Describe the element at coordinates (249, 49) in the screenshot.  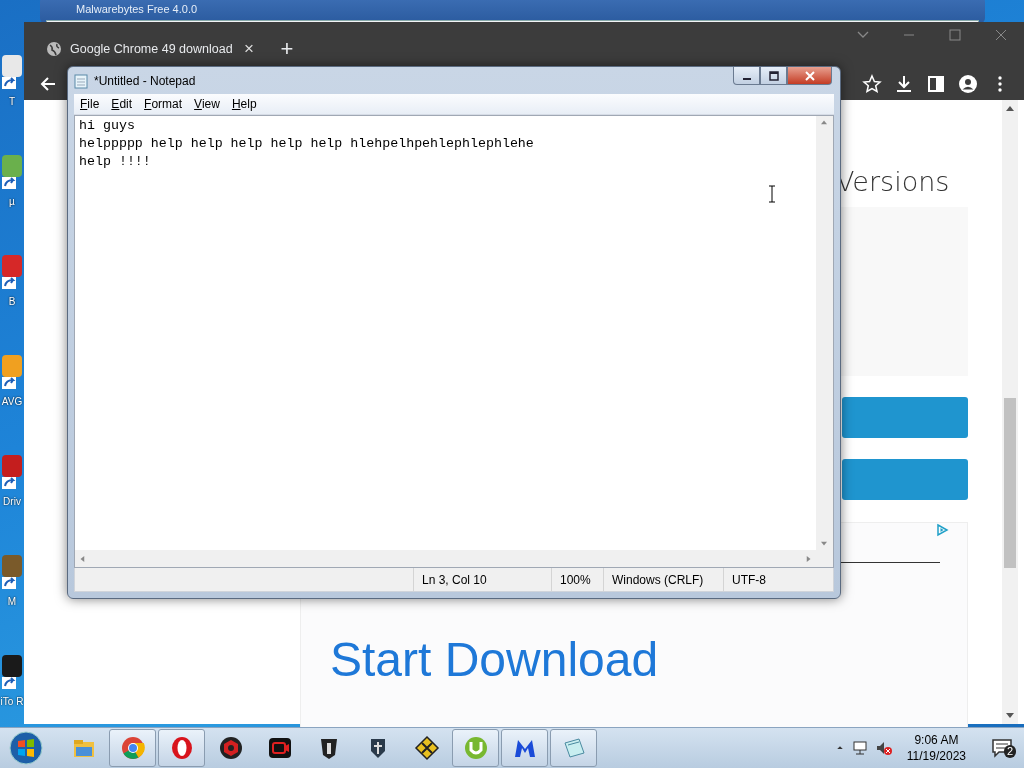
I see `close-tab-button: ×` at that location.